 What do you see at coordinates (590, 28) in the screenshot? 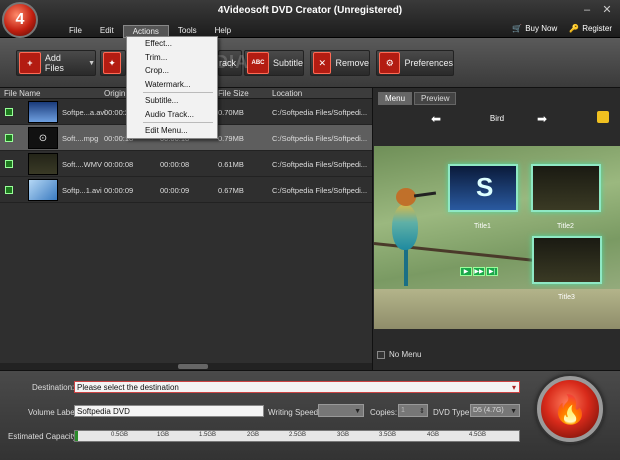
I see `register-link: 🔑 Register` at bounding box center [590, 28].